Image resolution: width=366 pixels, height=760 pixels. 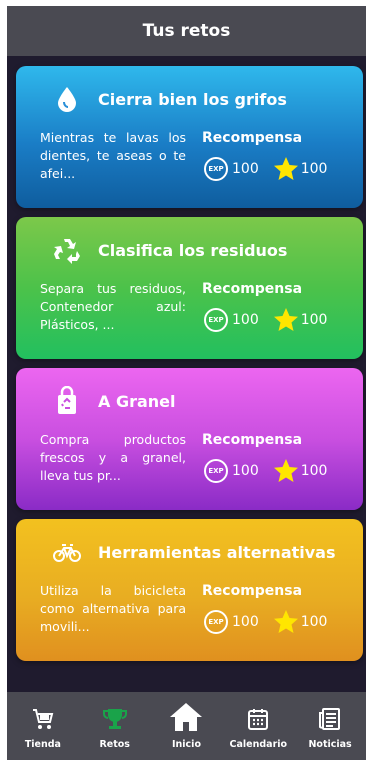 I want to click on tab-tienda: Tienda, so click(x=43, y=726).